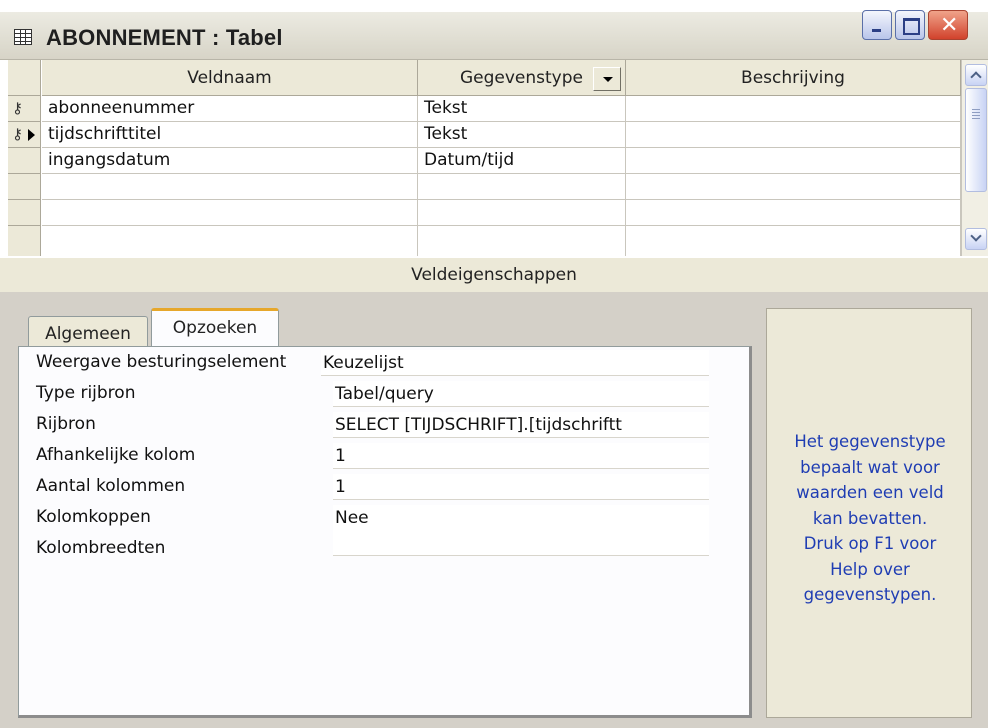 Image resolution: width=988 pixels, height=728 pixels. Describe the element at coordinates (521, 456) in the screenshot. I see `property-value-bound-column: 1` at that location.